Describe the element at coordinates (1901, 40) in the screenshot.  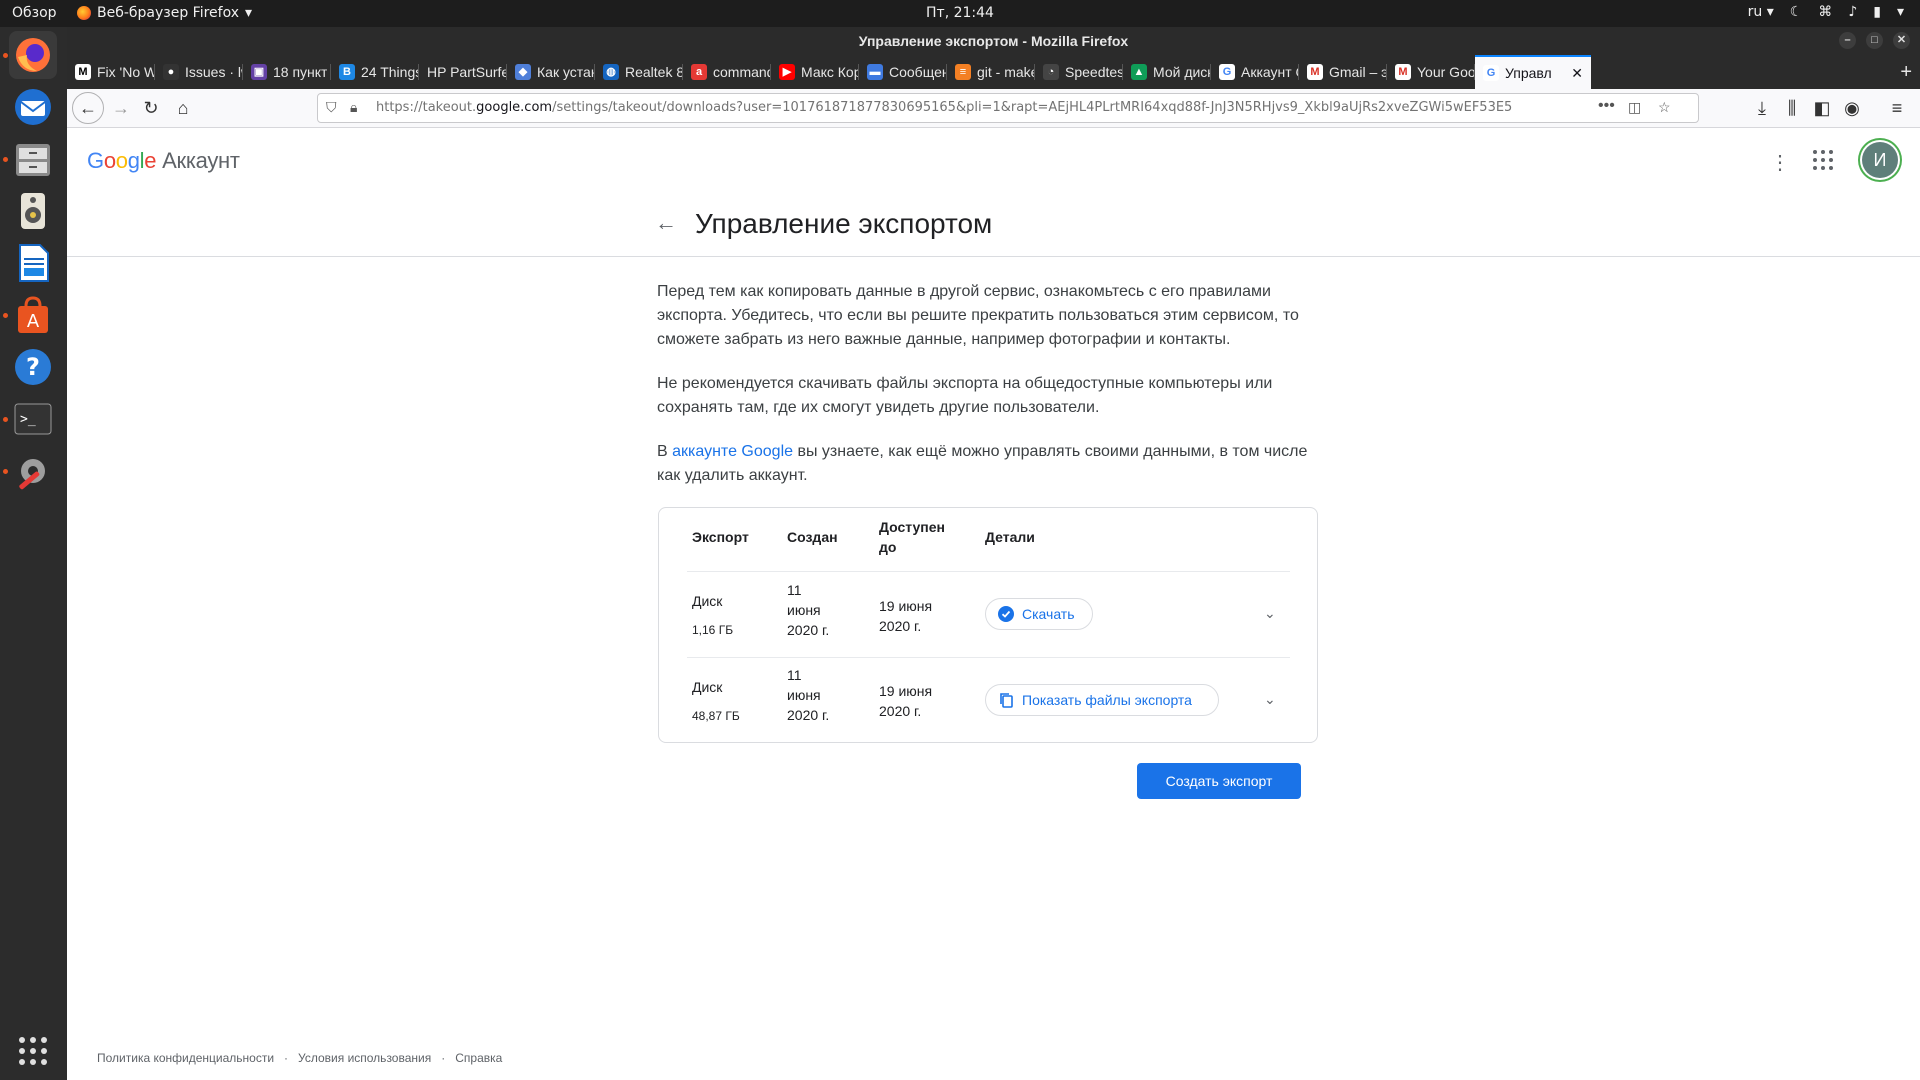
I see `close-window-button: ✕` at that location.